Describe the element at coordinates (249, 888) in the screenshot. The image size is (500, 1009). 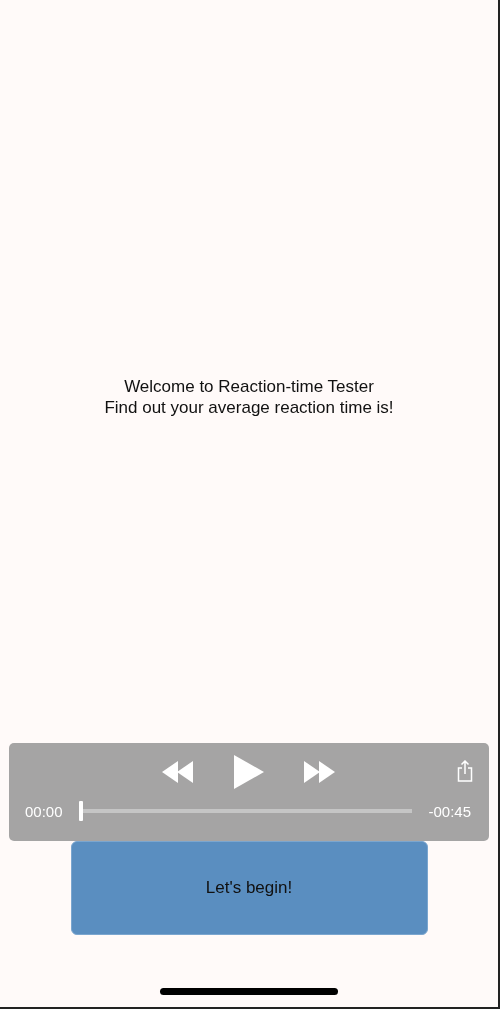
I see `begin-button: Let's begin!` at that location.